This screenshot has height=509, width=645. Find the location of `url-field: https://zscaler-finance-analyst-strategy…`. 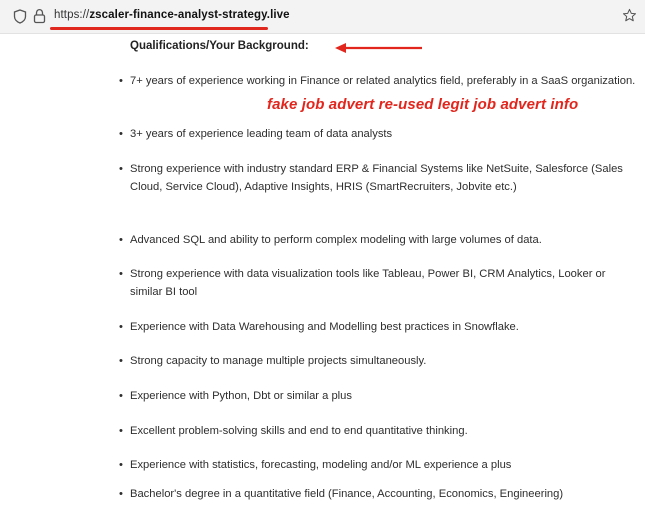

url-field: https://zscaler-finance-analyst-strategy… is located at coordinates (172, 15).